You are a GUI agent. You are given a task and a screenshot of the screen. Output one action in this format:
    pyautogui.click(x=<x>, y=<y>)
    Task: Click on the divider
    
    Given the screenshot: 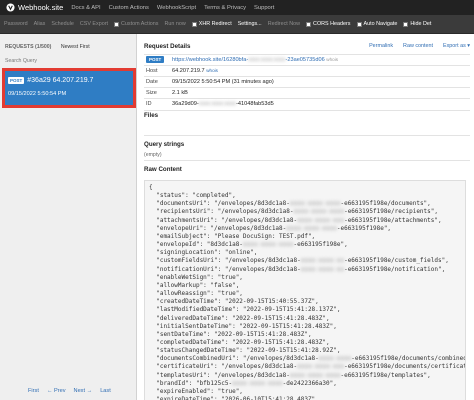 What is the action you would take?
    pyautogui.click(x=307, y=135)
    